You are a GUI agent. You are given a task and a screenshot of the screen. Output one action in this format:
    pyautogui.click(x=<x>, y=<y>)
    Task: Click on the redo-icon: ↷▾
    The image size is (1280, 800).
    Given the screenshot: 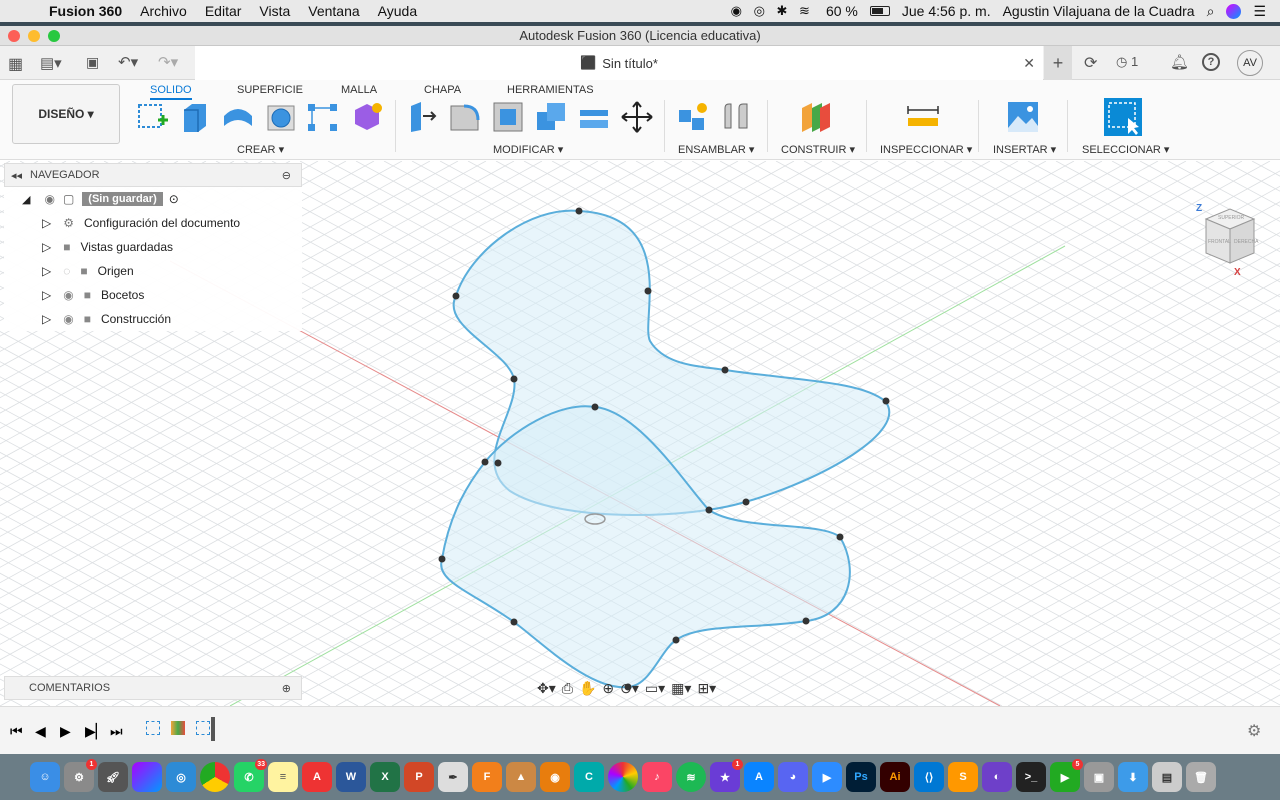 What is the action you would take?
    pyautogui.click(x=168, y=62)
    